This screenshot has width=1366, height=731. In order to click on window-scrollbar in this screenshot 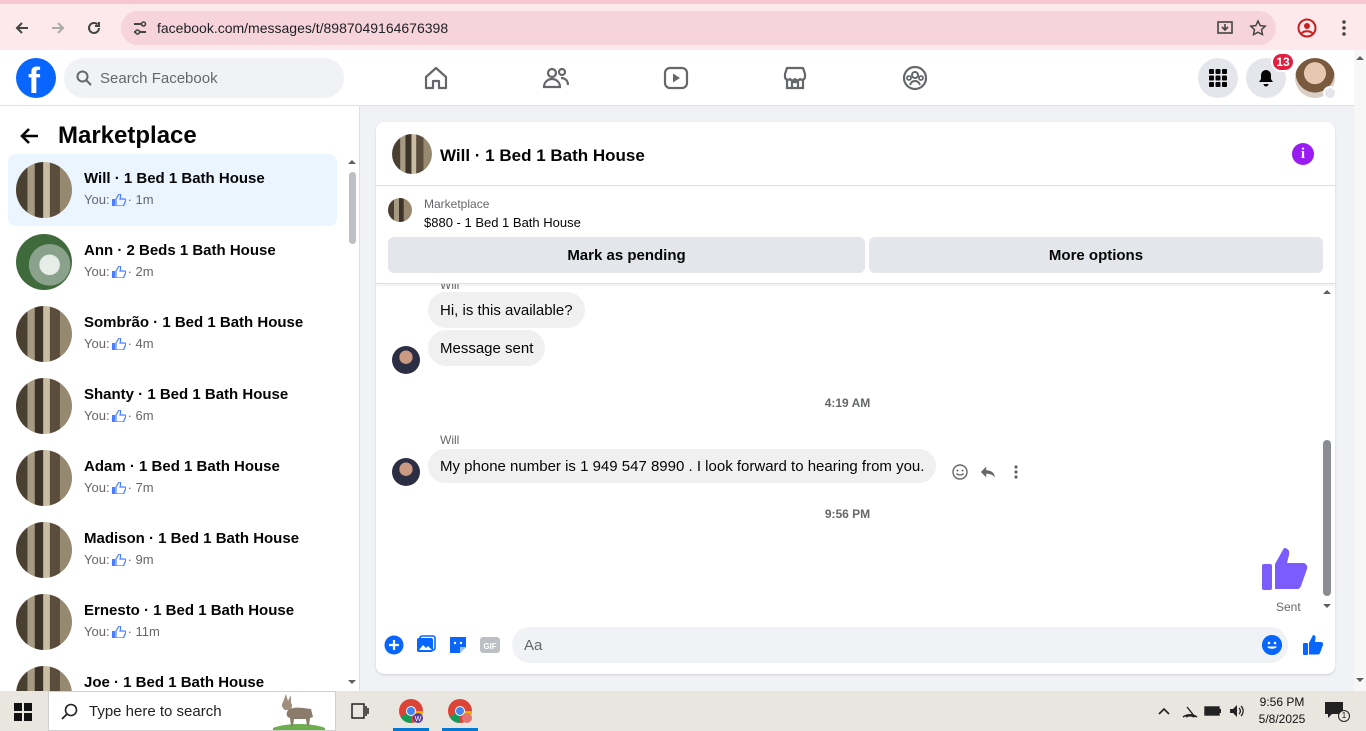, I will do `click(1360, 370)`.